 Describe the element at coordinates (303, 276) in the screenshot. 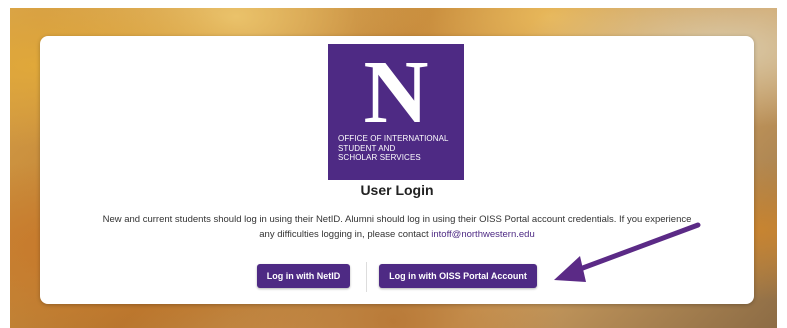

I see `login-netid-button: Log in with NetID` at that location.